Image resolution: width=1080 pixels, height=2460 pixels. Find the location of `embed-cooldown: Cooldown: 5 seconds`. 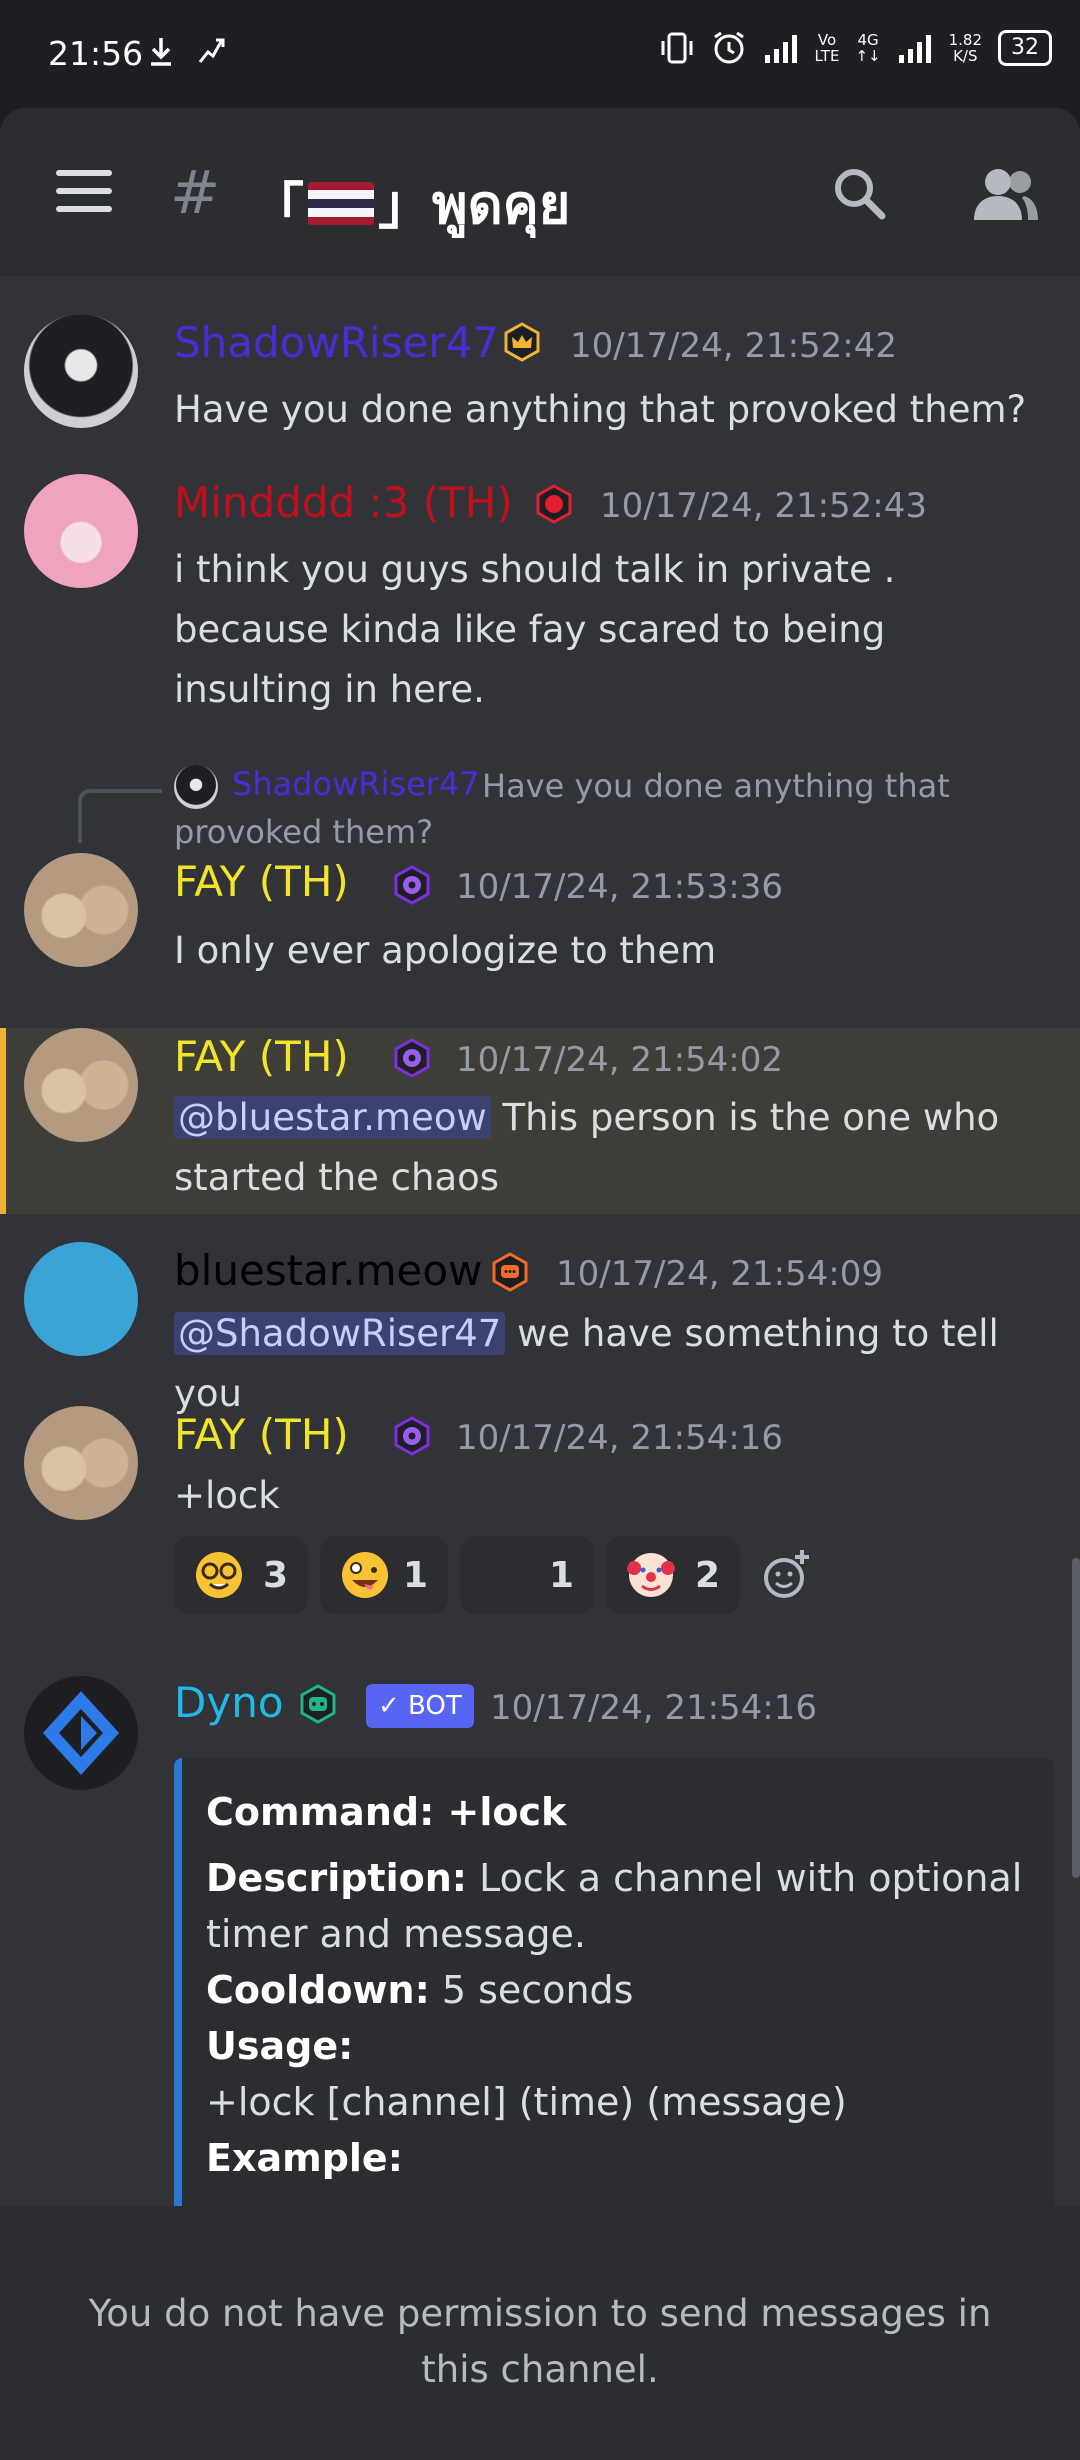

embed-cooldown: Cooldown: 5 seconds is located at coordinates (420, 1990).